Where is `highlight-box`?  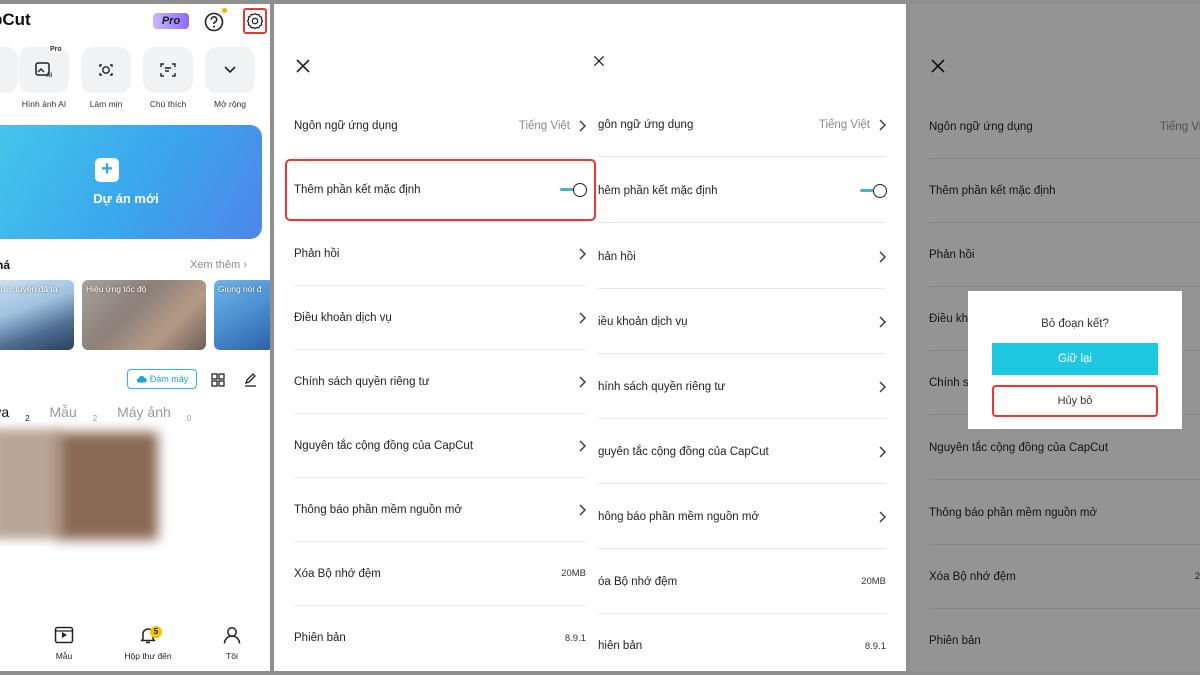 highlight-box is located at coordinates (440, 190).